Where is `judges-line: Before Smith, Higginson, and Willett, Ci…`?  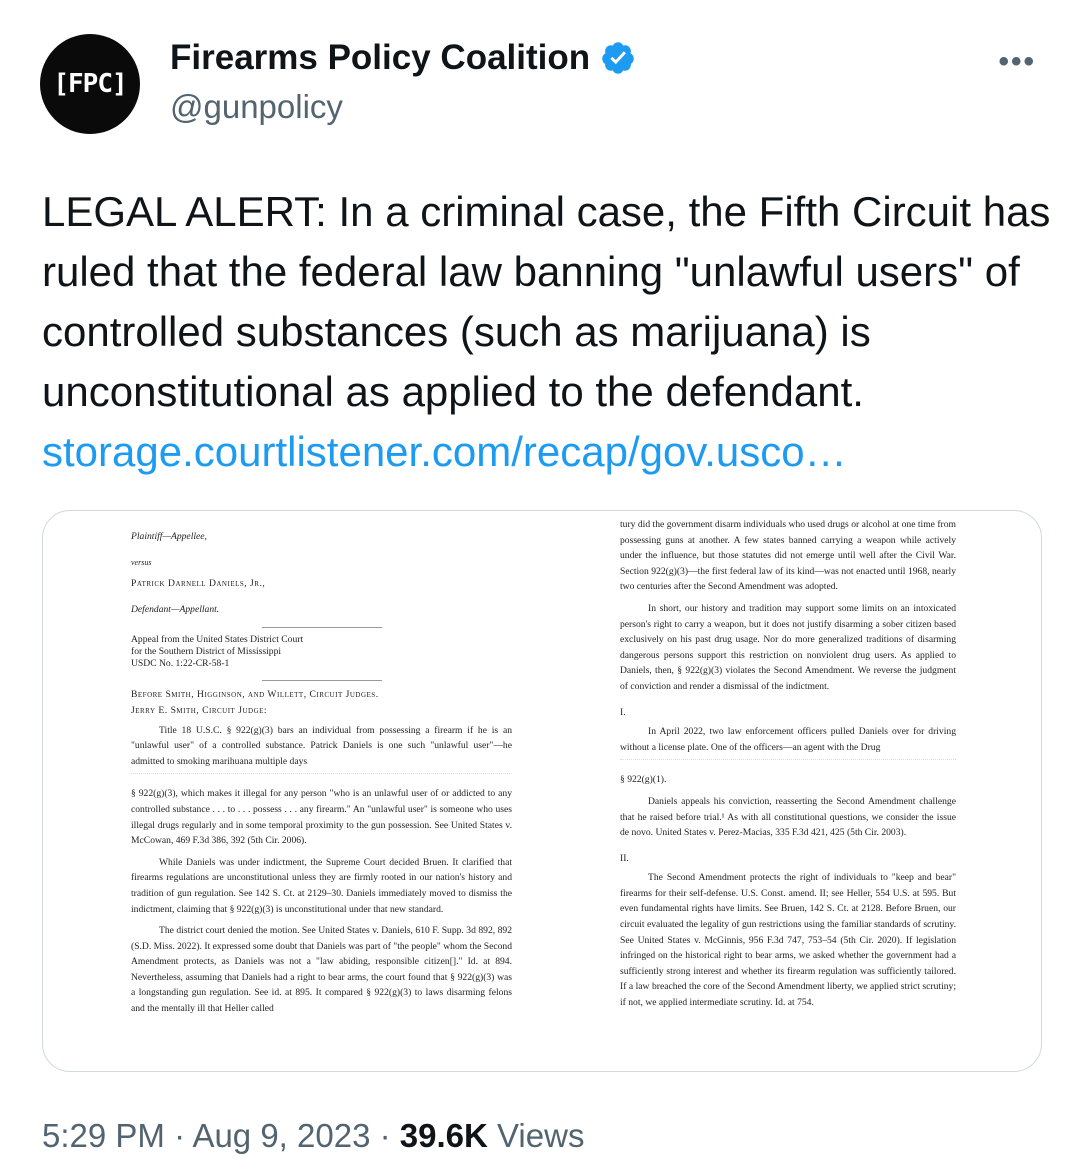
judges-line: Before Smith, Higginson, and Willett, Ci… is located at coordinates (255, 695).